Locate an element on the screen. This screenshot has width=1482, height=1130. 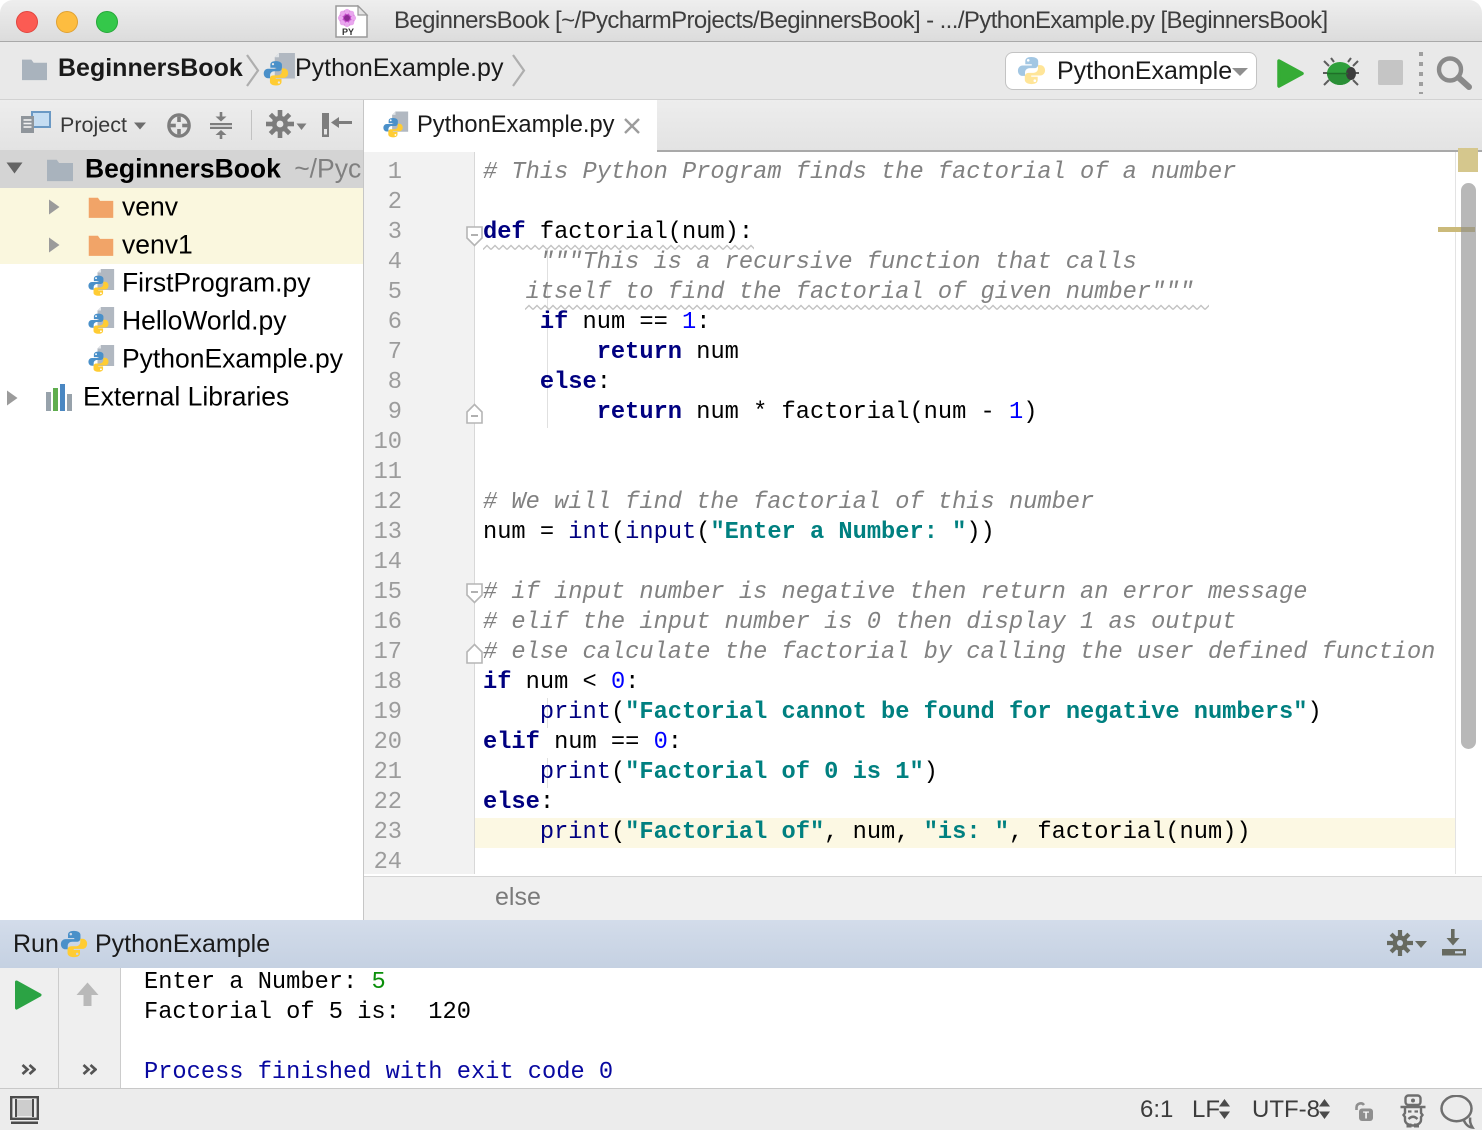
svg-text: PY is located at coordinates (348, 32).